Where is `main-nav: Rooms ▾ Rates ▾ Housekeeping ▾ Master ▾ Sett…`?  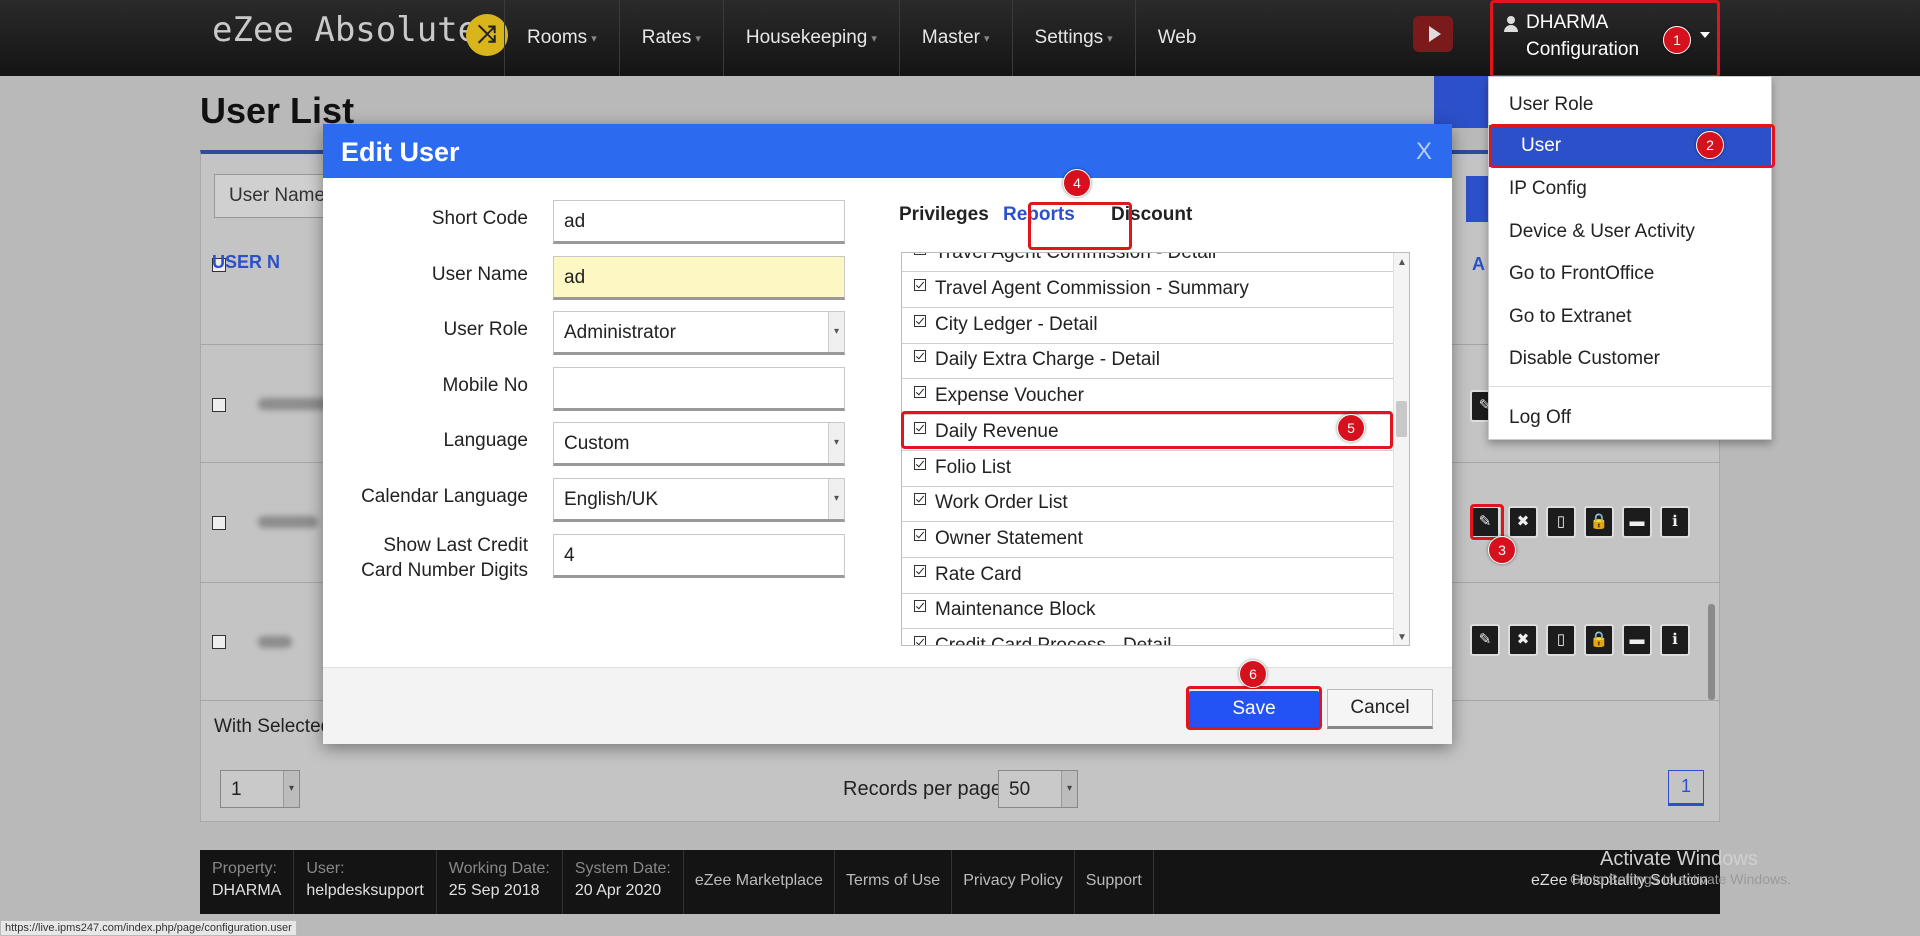
main-nav: Rooms ▾ Rates ▾ Housekeeping ▾ Master ▾ Sett… is located at coordinates (861, 38).